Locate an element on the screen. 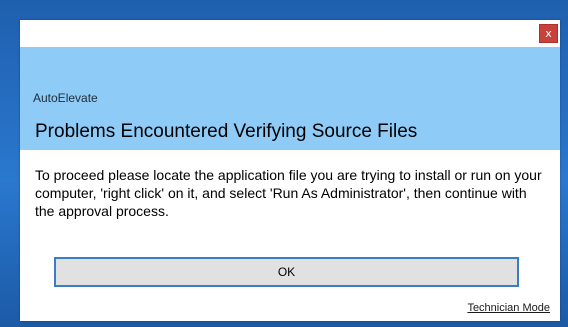 The image size is (568, 327). close-button: x is located at coordinates (548, 33).